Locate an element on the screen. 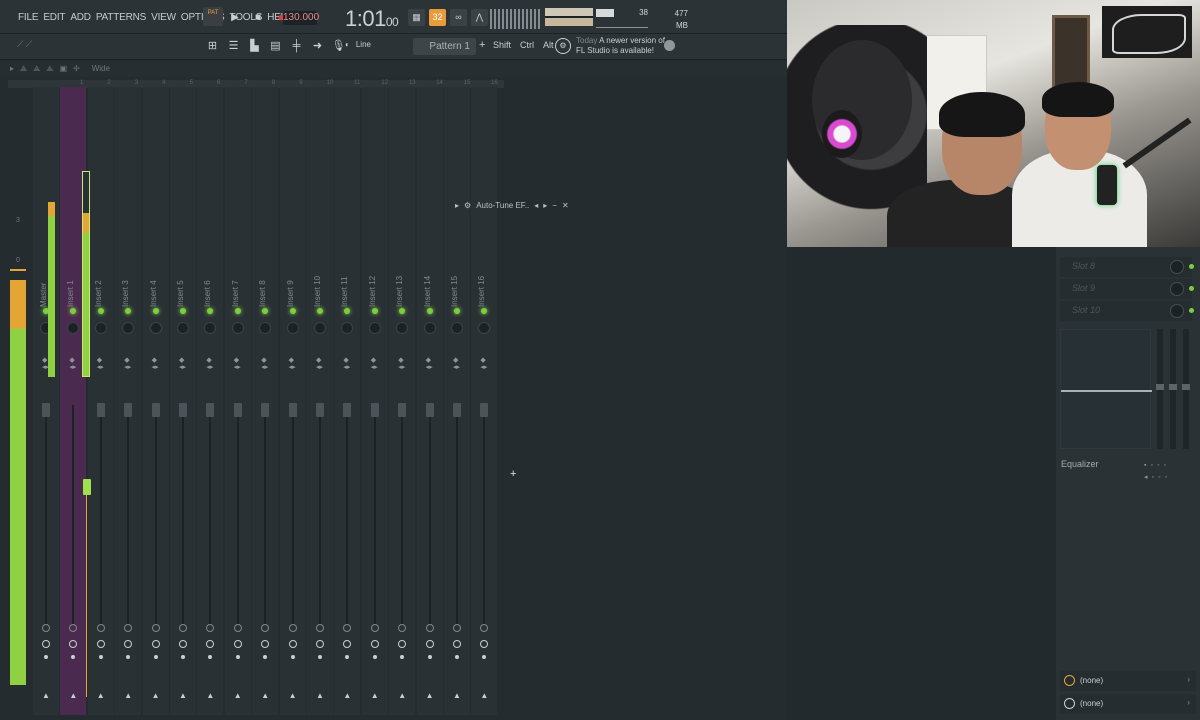 This screenshot has height=720, width=1200. eq-band-slider is located at coordinates (1173, 389).